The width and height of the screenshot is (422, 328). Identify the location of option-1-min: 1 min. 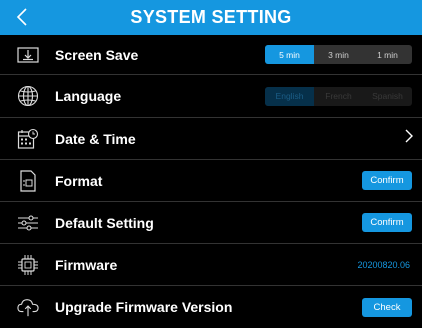
(387, 54).